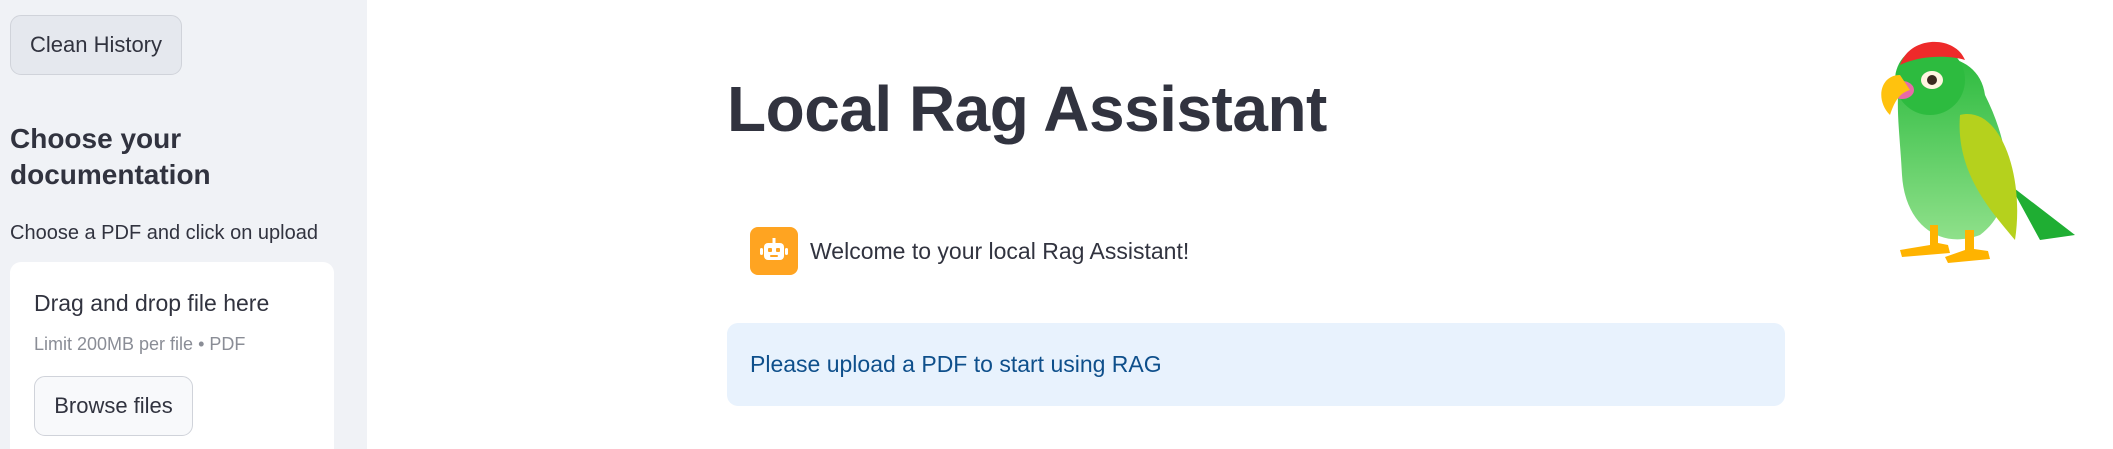 Image resolution: width=2113 pixels, height=449 pixels. What do you see at coordinates (152, 303) in the screenshot?
I see `dropzone-title: Drag and drop file here` at bounding box center [152, 303].